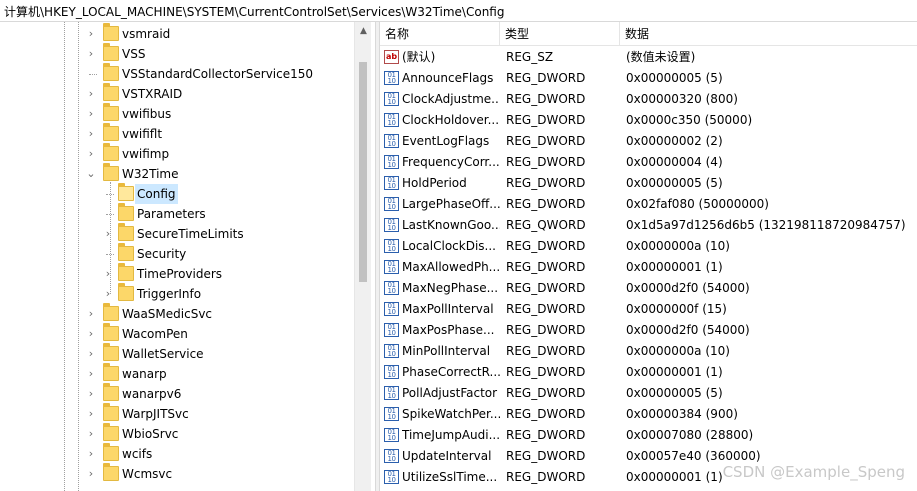 The image size is (917, 491). I want to click on tree-scrollbar: ▲, so click(362, 256).